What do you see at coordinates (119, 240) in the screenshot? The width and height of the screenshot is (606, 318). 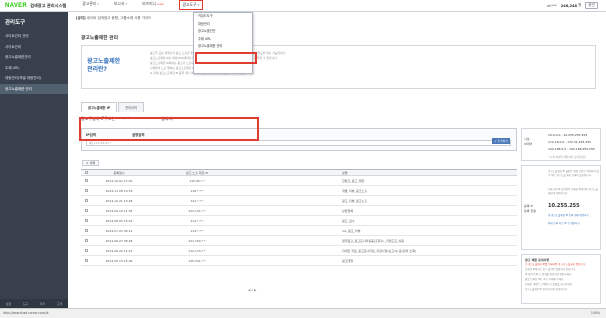 I see `row-date: 2014.06.27 08:48` at bounding box center [119, 240].